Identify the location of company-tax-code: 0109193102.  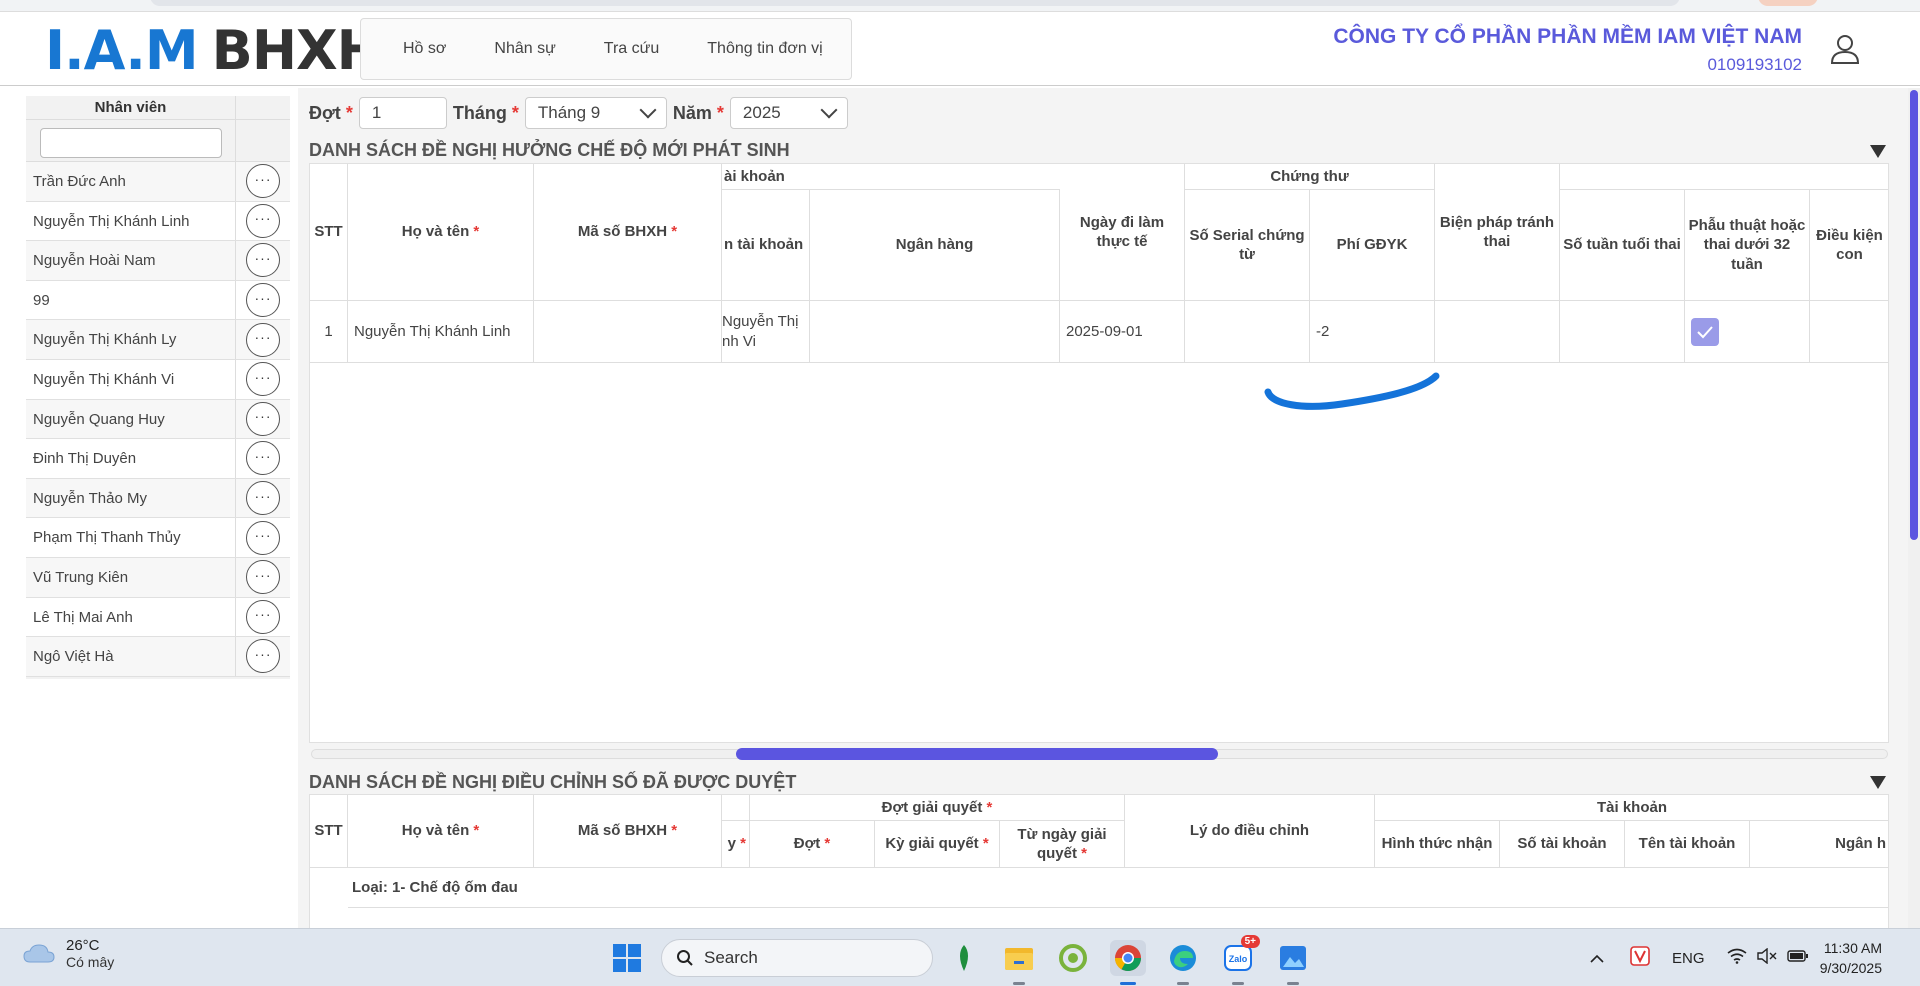
(1754, 64).